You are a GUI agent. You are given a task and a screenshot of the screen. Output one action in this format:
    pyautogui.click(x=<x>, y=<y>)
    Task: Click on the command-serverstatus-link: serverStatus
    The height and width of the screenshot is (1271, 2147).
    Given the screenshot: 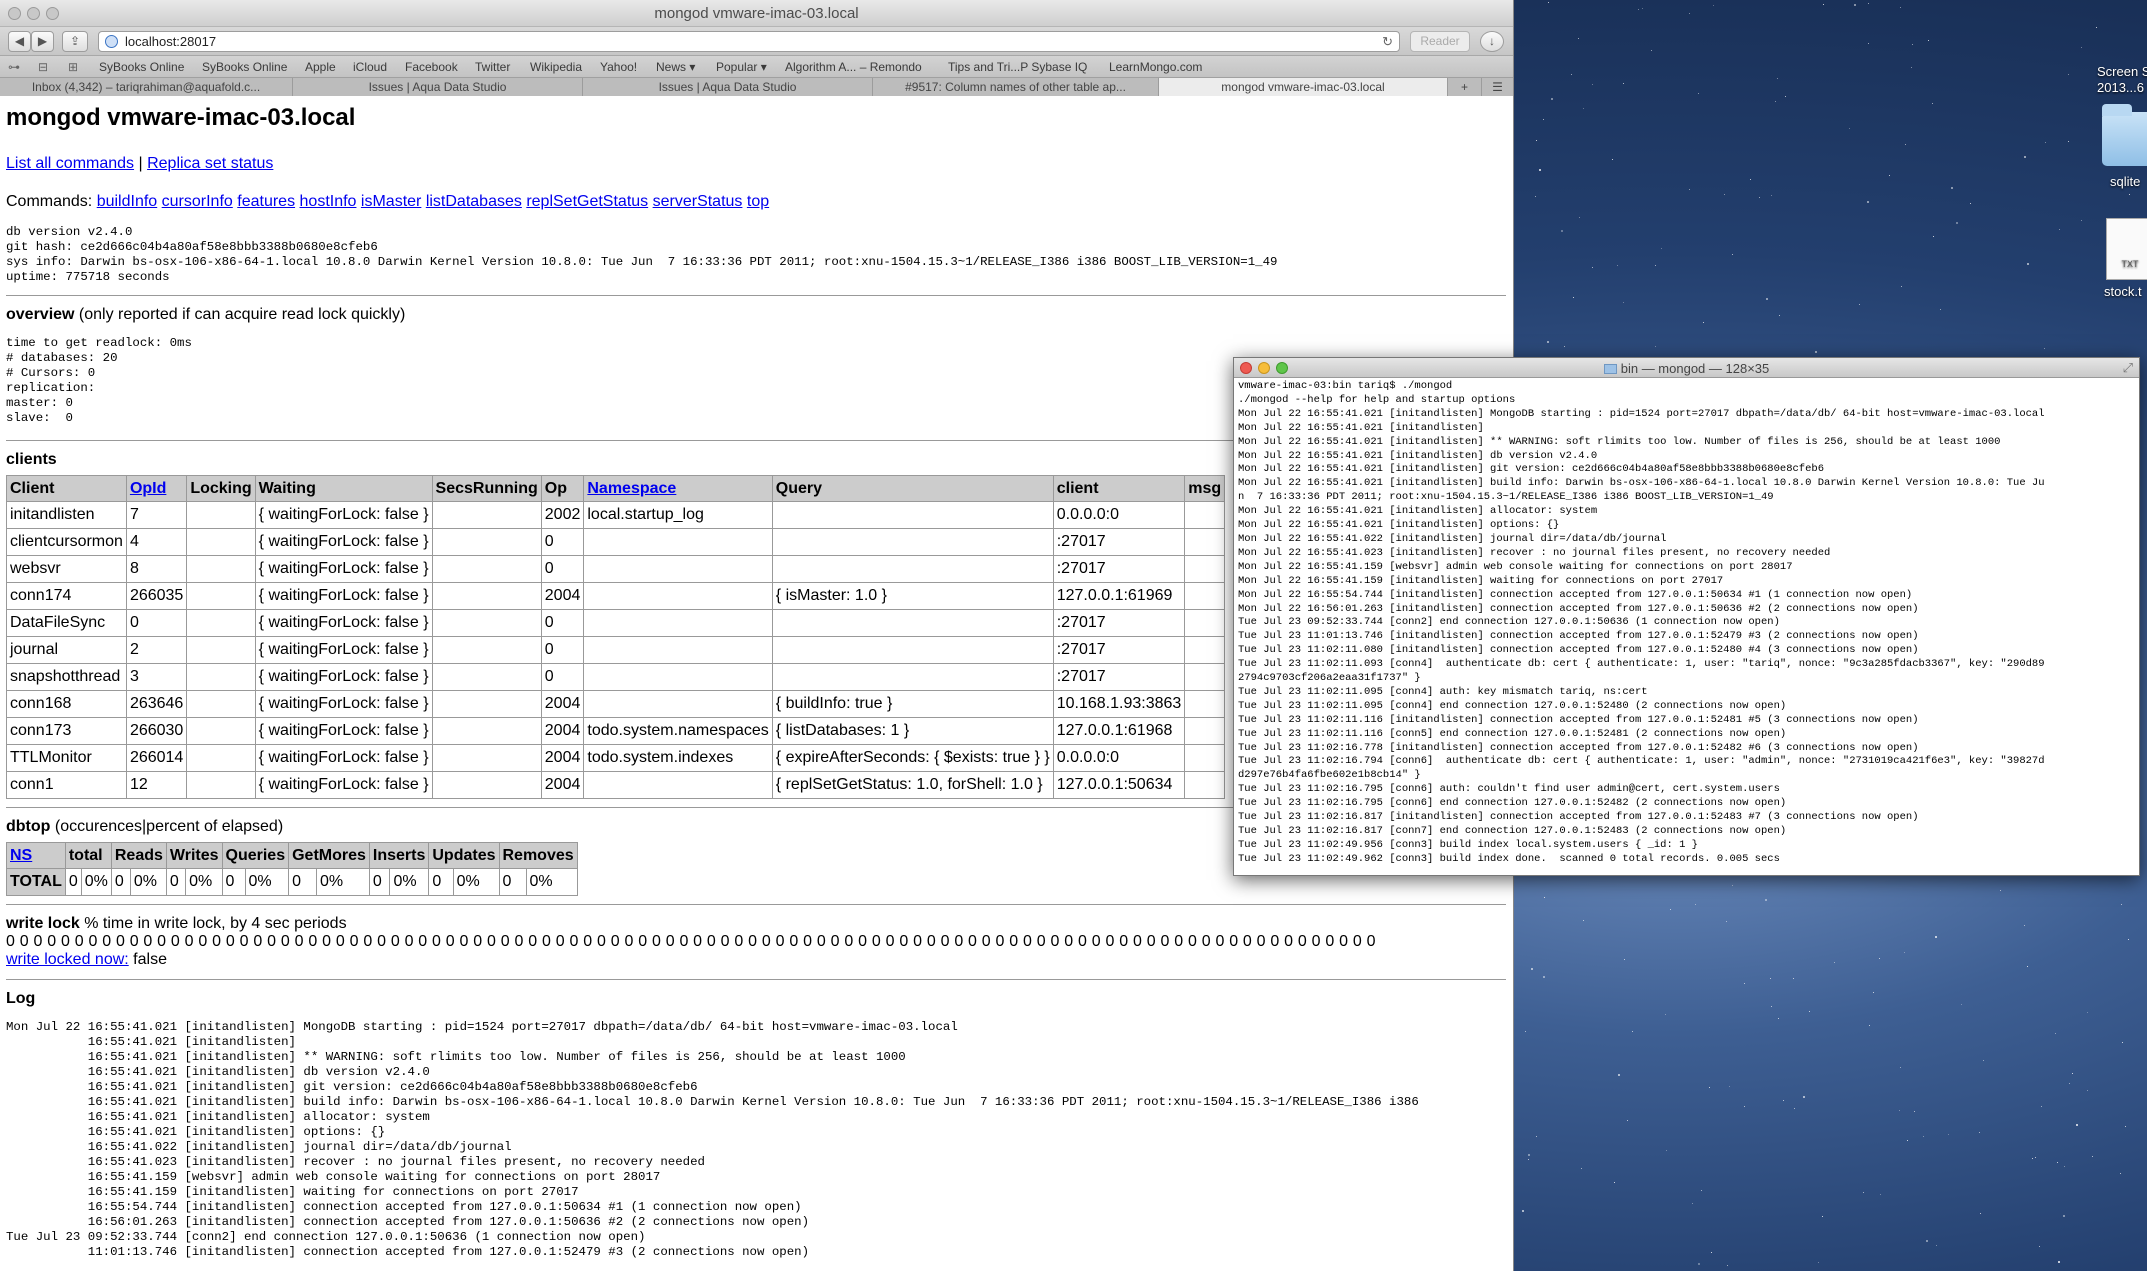 What is the action you would take?
    pyautogui.click(x=698, y=201)
    